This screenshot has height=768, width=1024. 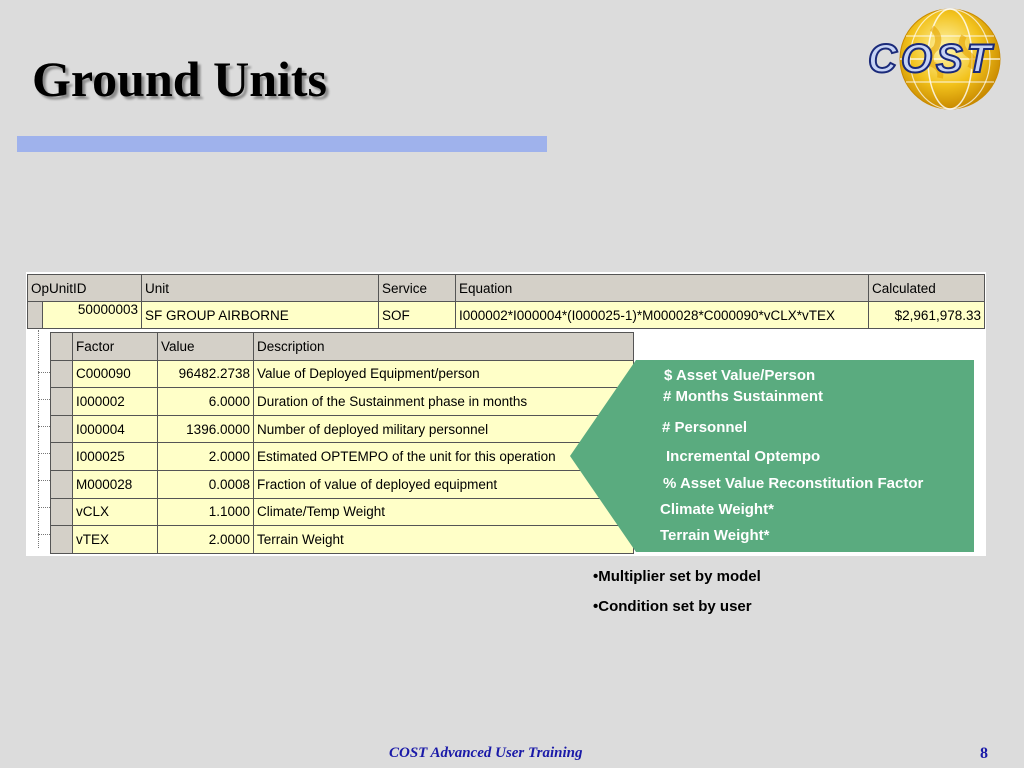 I want to click on cell-value: 96482.2738, so click(x=205, y=374).